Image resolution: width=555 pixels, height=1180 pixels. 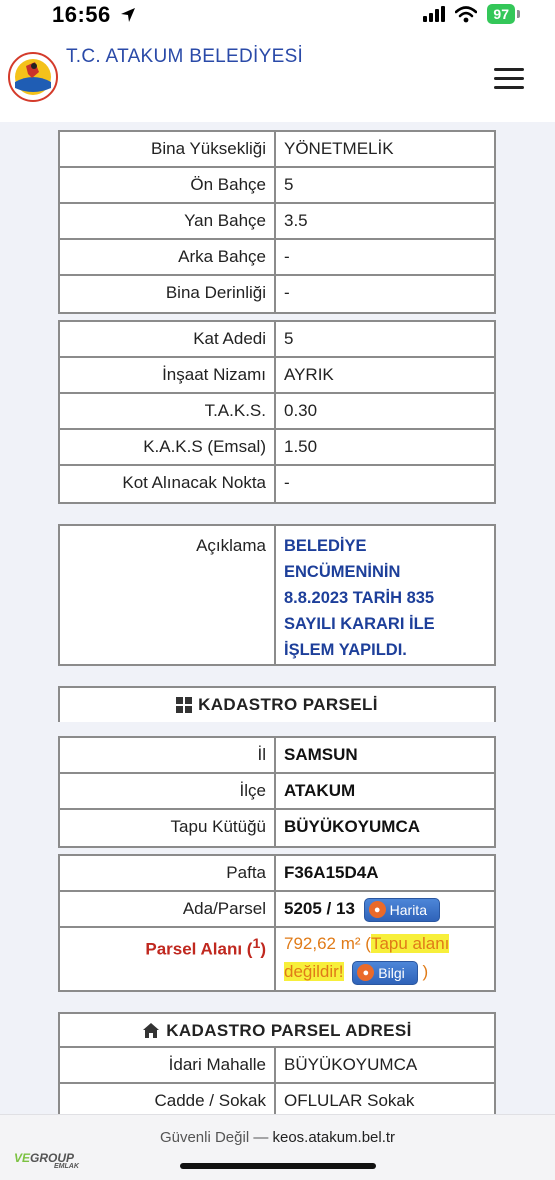 I want to click on wifi-icon, so click(x=466, y=13).